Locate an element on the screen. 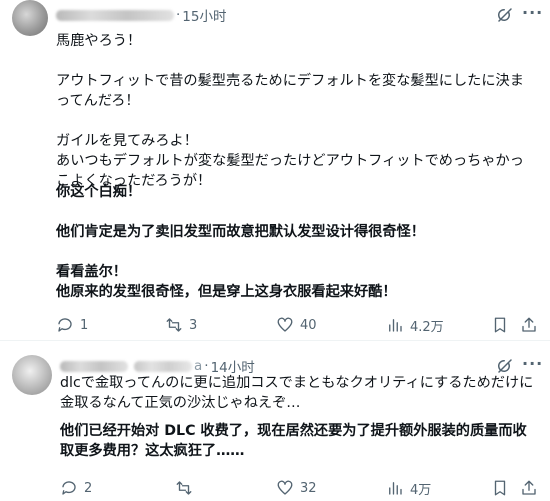  reply-count: 2 is located at coordinates (88, 488).